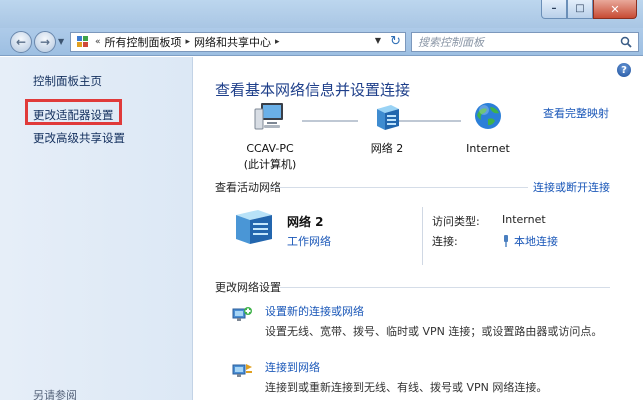 This screenshot has width=643, height=400. I want to click on address-dropdown-icon: ▼, so click(378, 40).